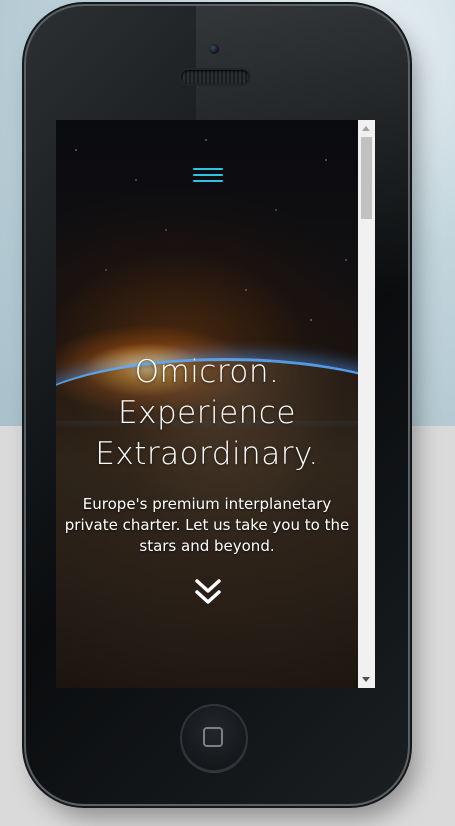 The height and width of the screenshot is (826, 455). I want to click on hero-title-line-2: Experience, so click(207, 413).